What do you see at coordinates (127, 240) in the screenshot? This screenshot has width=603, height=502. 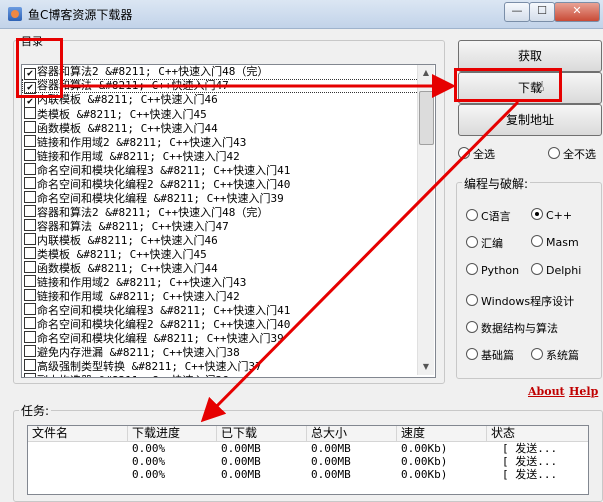 I see `list-item-label: 内联模板 &#8211; C++快速入门46` at bounding box center [127, 240].